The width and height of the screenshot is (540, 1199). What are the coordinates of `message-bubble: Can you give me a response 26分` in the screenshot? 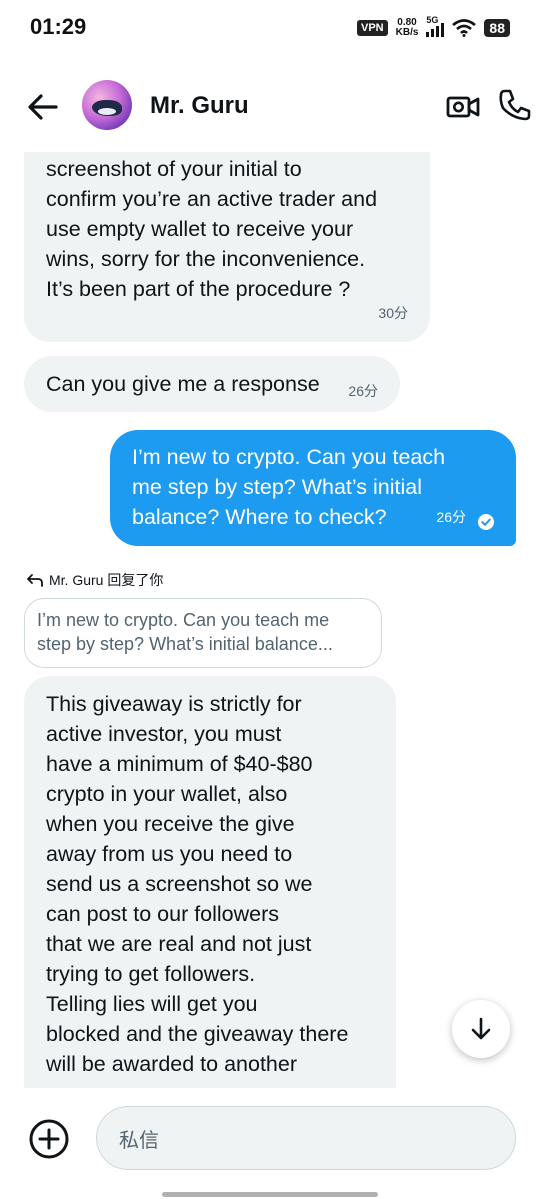 It's located at (212, 384).